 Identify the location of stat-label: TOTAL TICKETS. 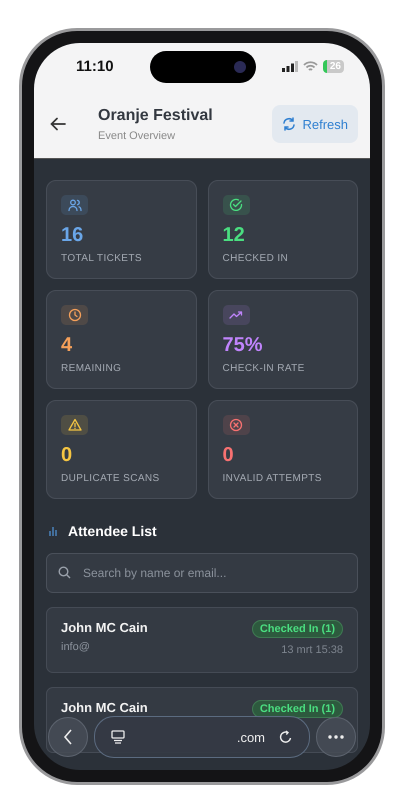
(102, 258).